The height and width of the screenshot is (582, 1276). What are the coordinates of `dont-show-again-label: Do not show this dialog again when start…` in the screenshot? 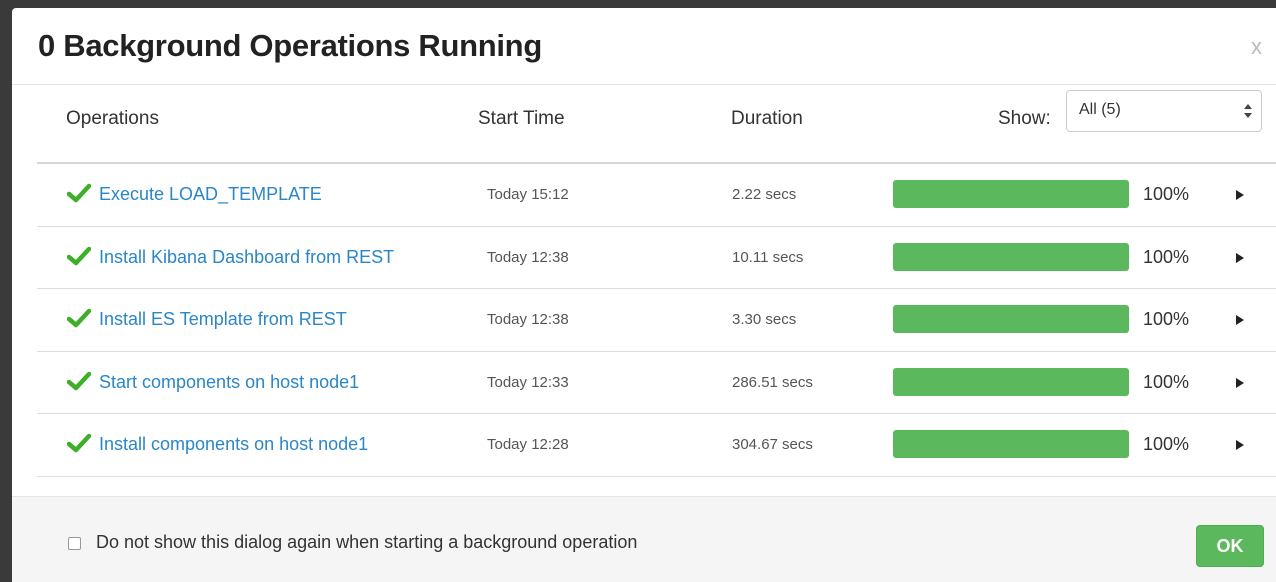 It's located at (367, 542).